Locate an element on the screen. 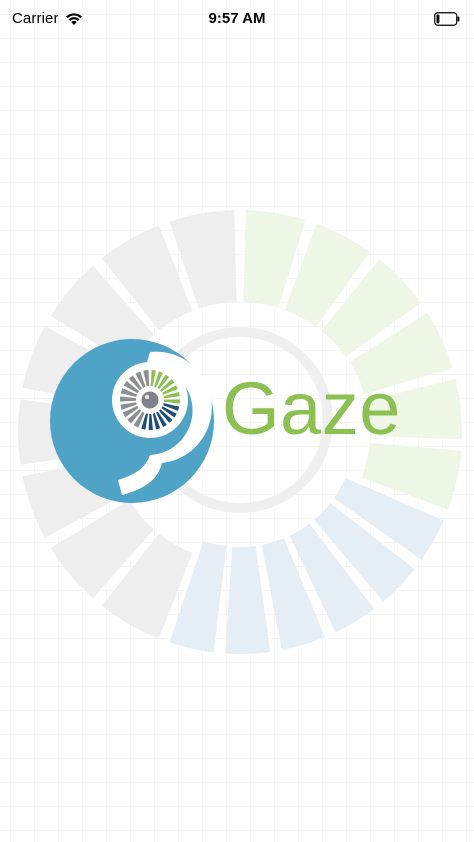 Image resolution: width=474 pixels, height=842 pixels. status-time: 9:57 AM is located at coordinates (237, 18).